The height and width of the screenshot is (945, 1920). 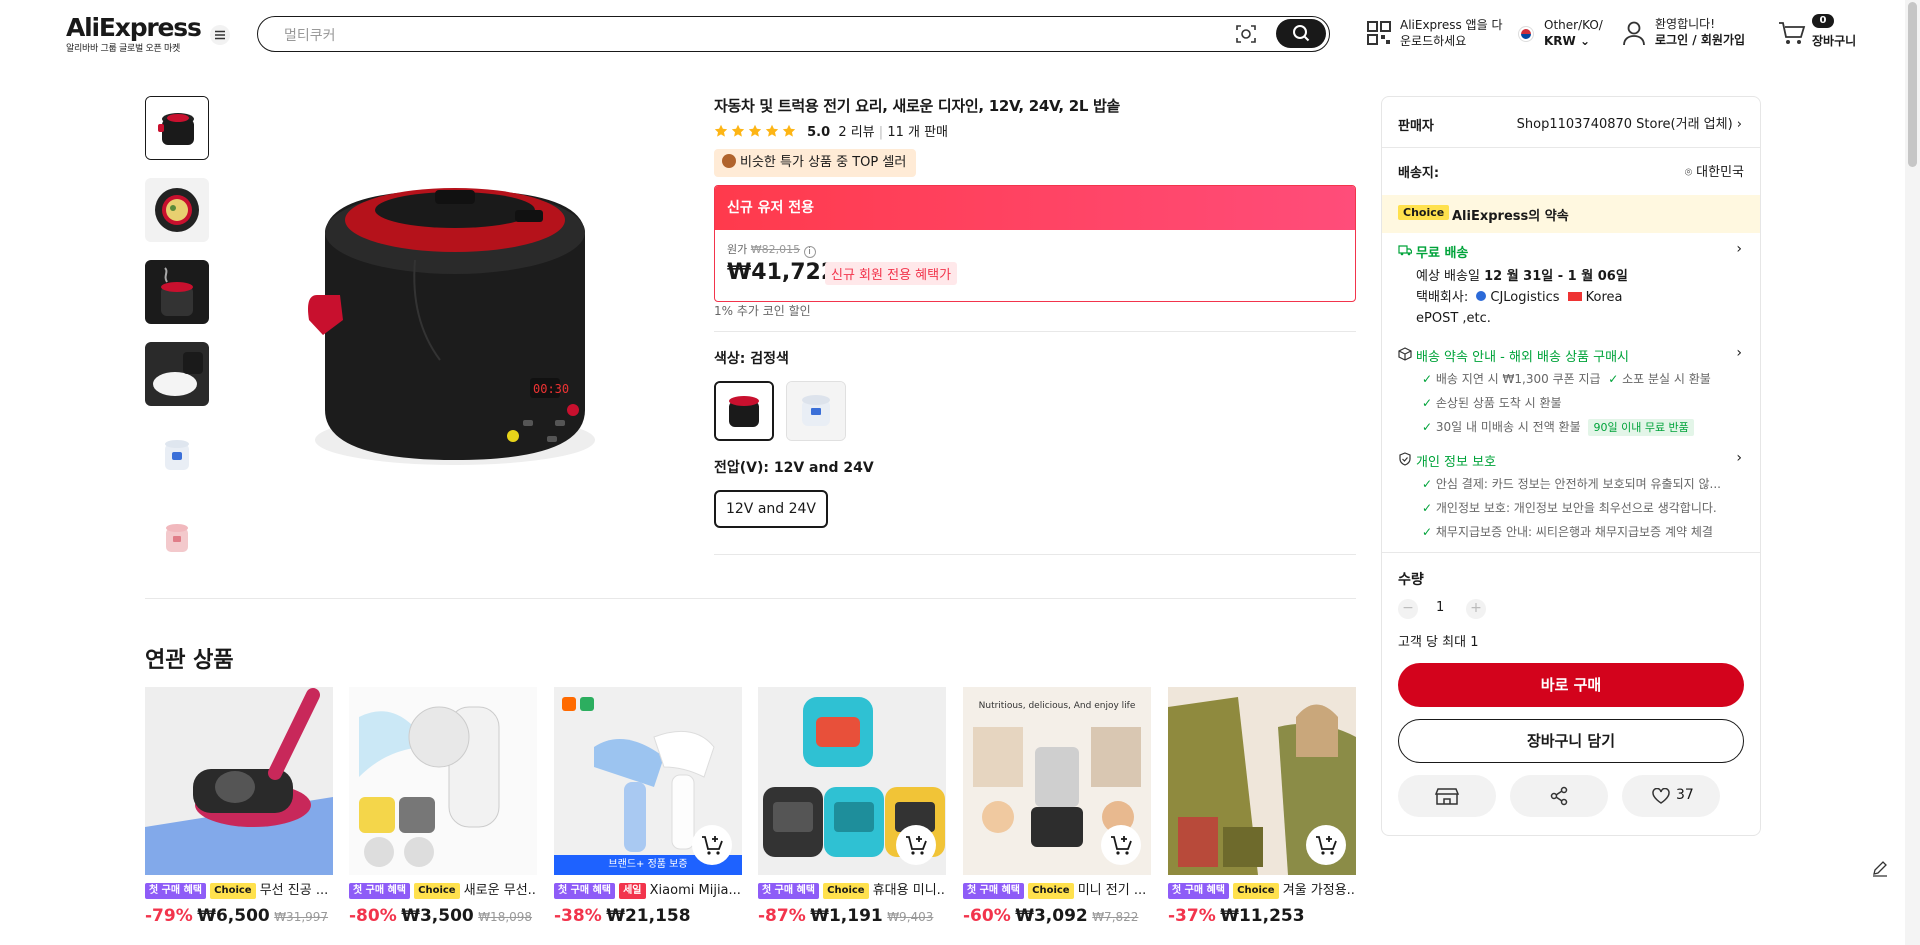 I want to click on region-selector: Other/KO/ KRW ⌄, so click(x=1573, y=33).